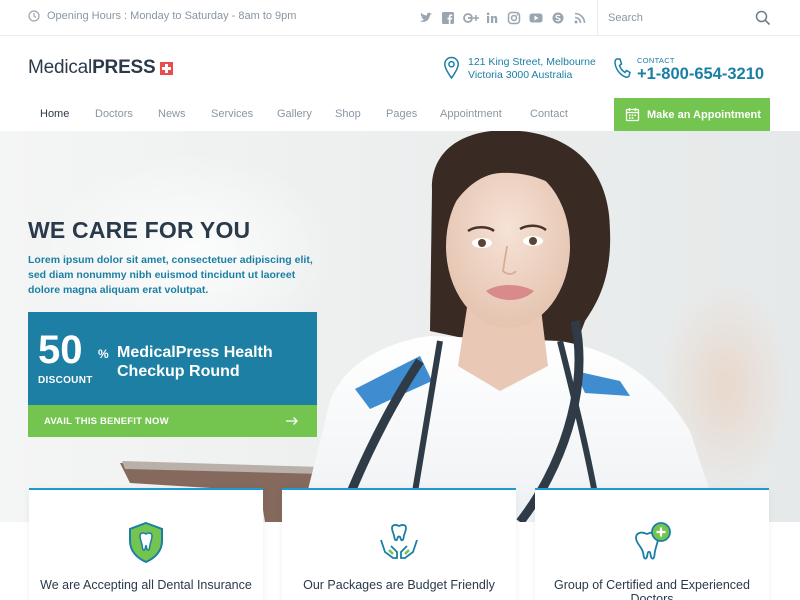 The width and height of the screenshot is (800, 600). I want to click on nav-item-contact: Contact, so click(549, 114).